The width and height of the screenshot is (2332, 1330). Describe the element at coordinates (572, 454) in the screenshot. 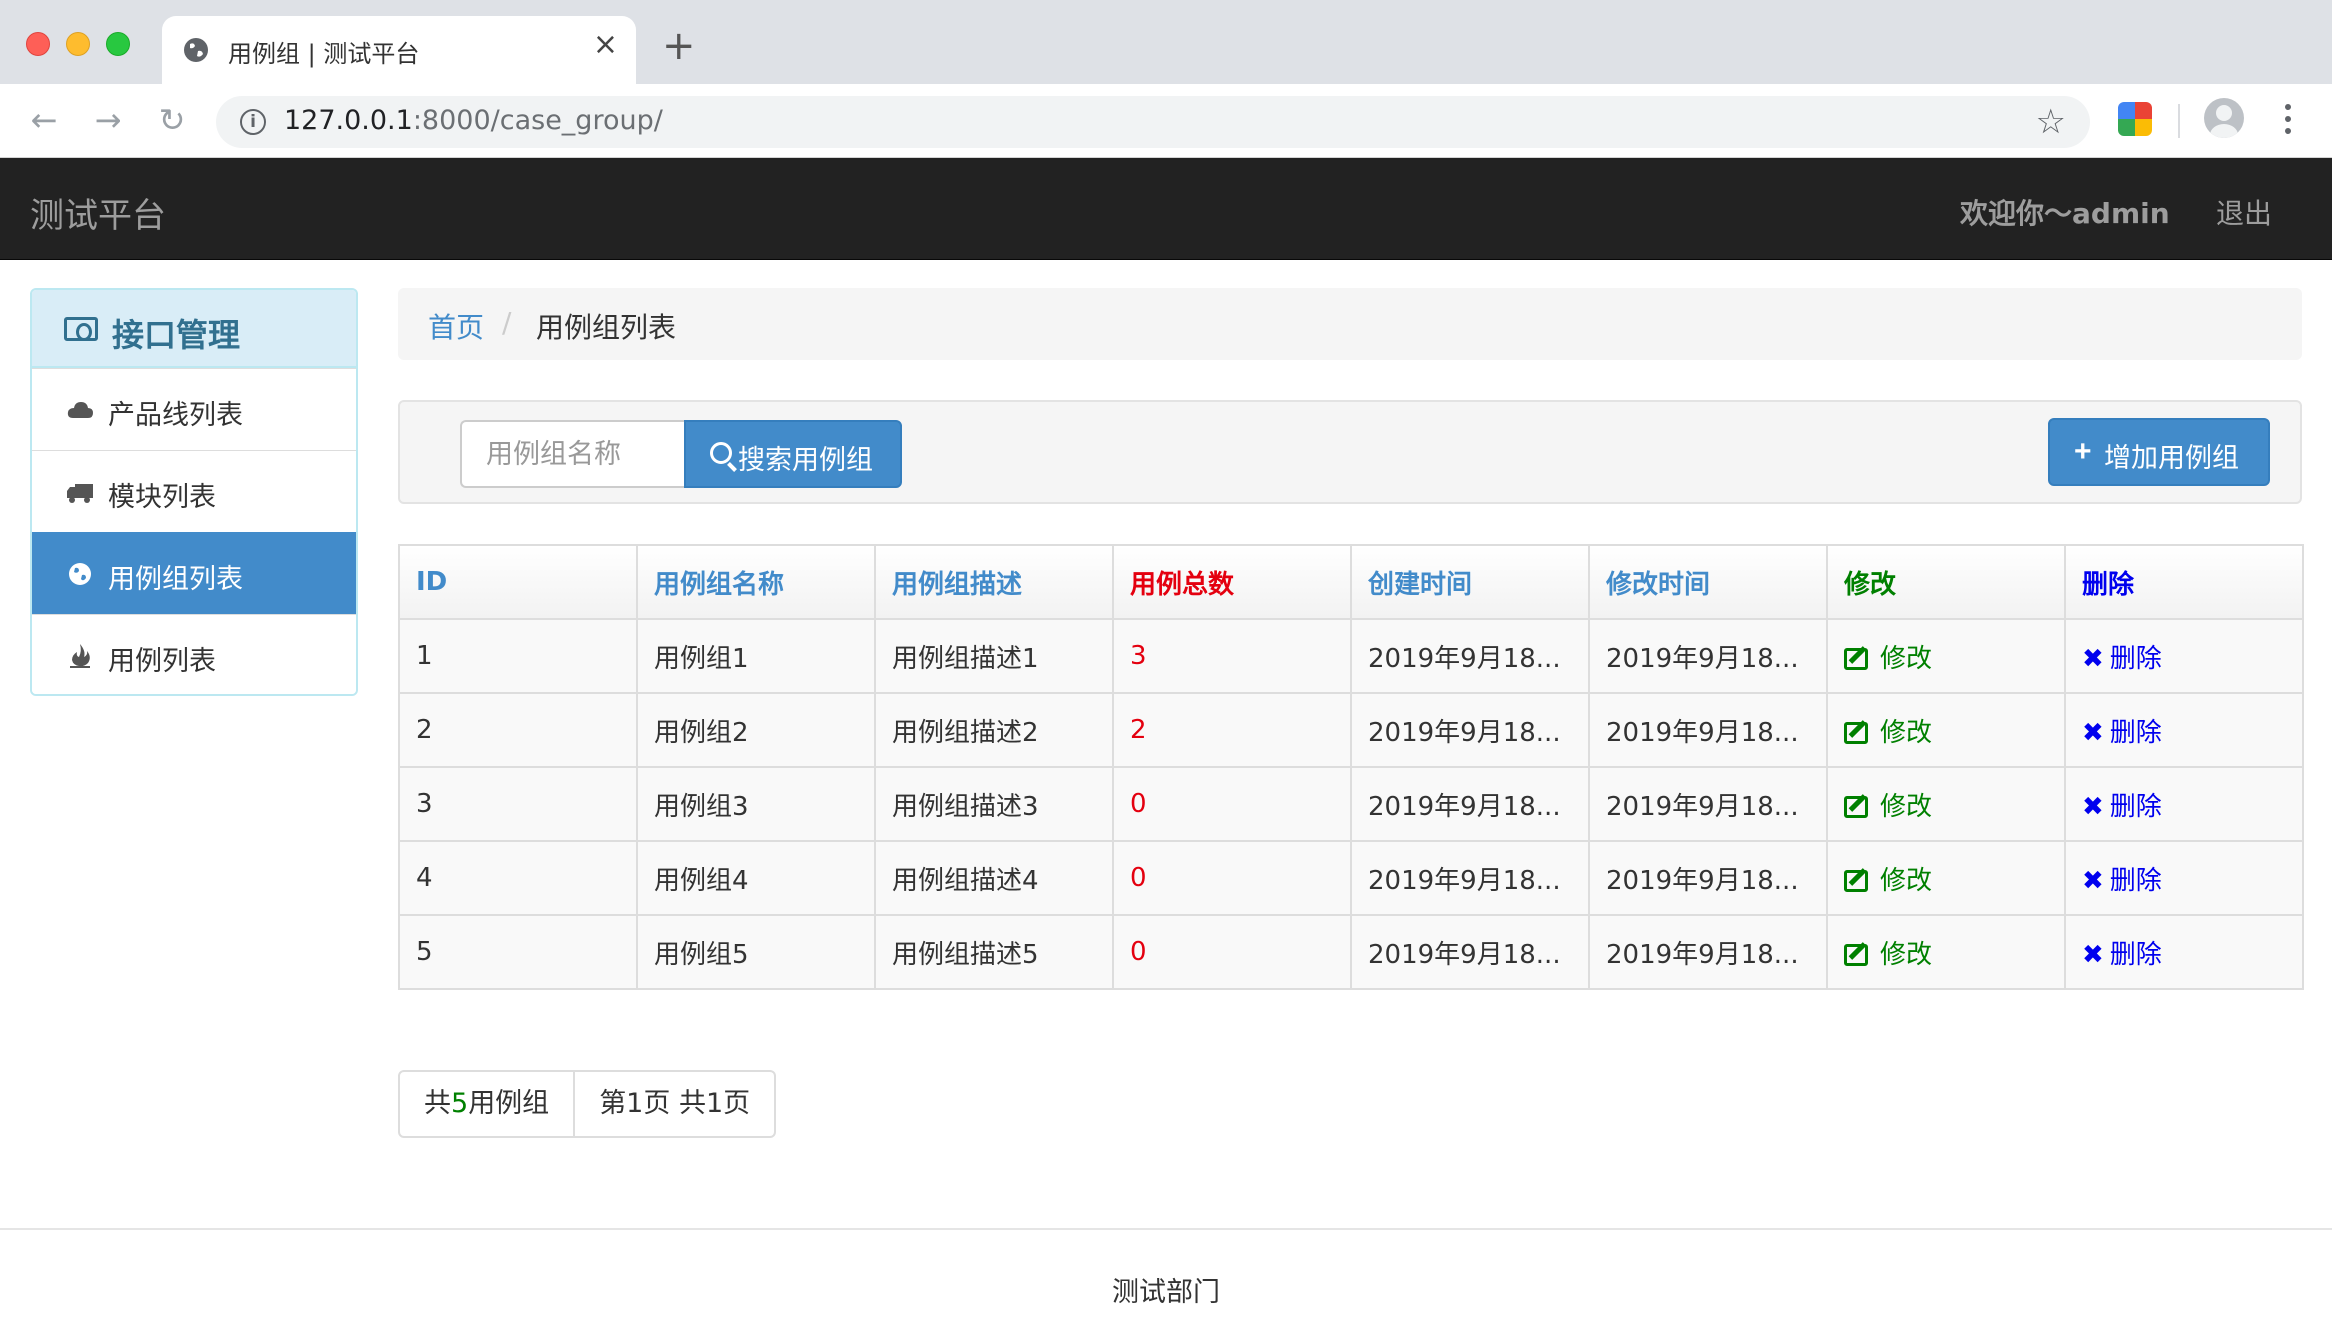

I see `search-input` at that location.